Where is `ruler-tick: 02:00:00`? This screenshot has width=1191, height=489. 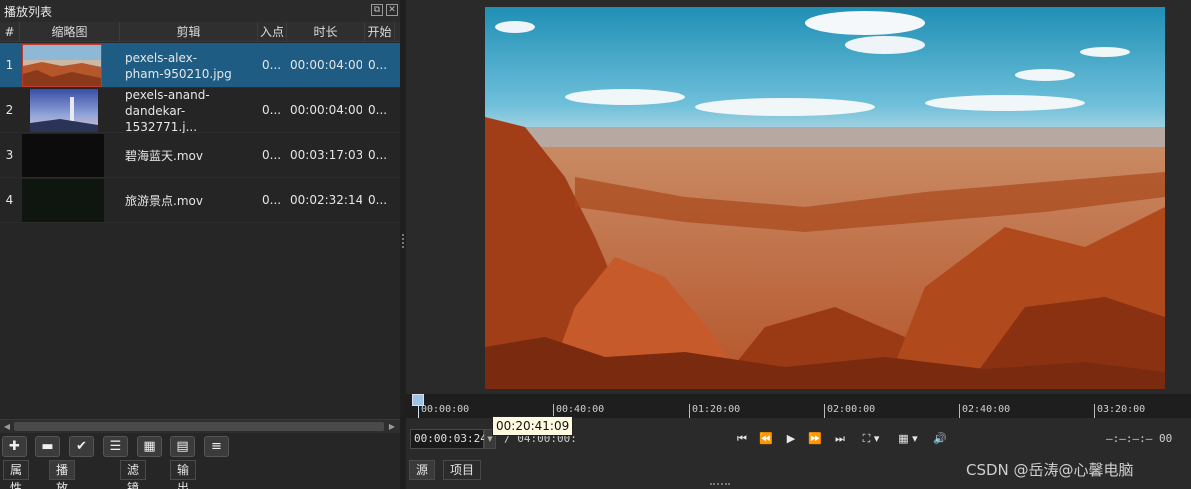 ruler-tick: 02:00:00 is located at coordinates (849, 411).